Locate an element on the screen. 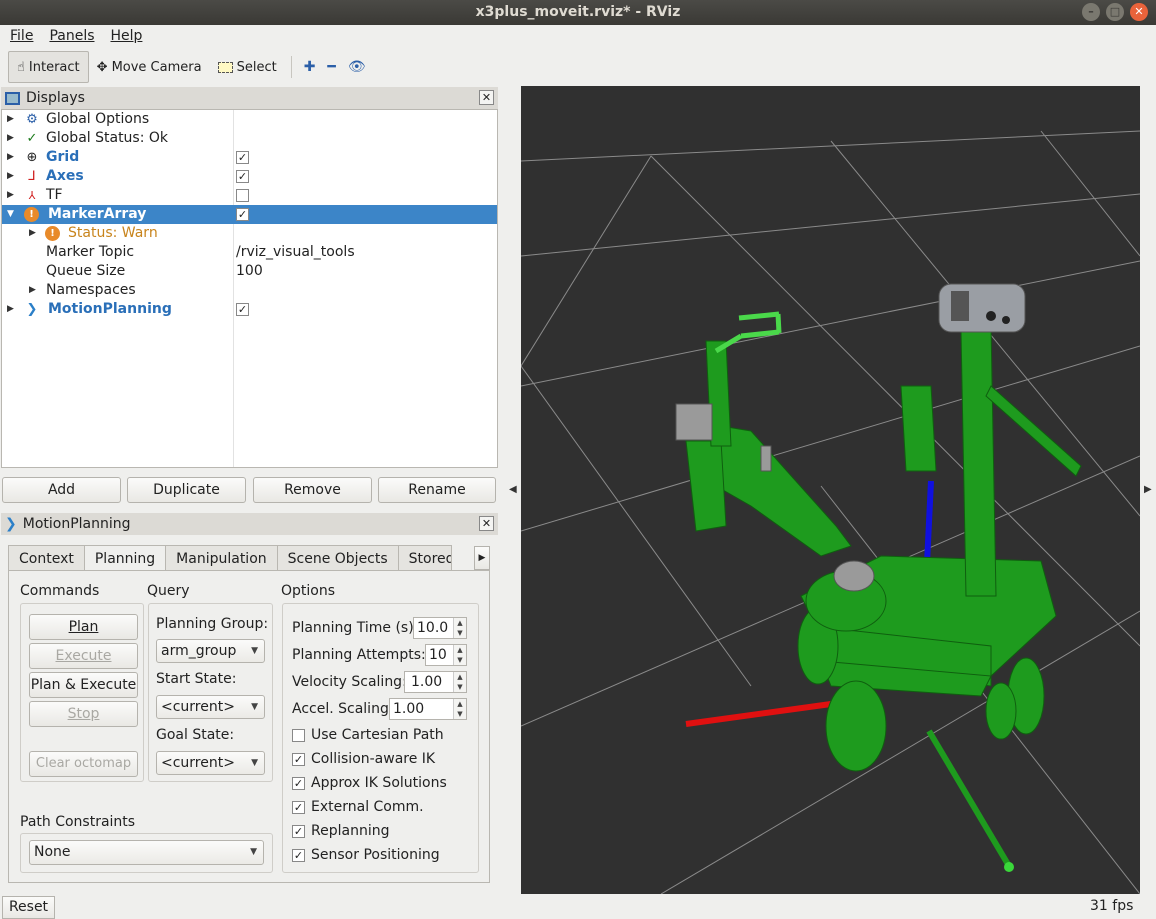 This screenshot has height=919, width=1156. display-global-status: ▶ ✓ Global Status: Ok is located at coordinates (249, 138).